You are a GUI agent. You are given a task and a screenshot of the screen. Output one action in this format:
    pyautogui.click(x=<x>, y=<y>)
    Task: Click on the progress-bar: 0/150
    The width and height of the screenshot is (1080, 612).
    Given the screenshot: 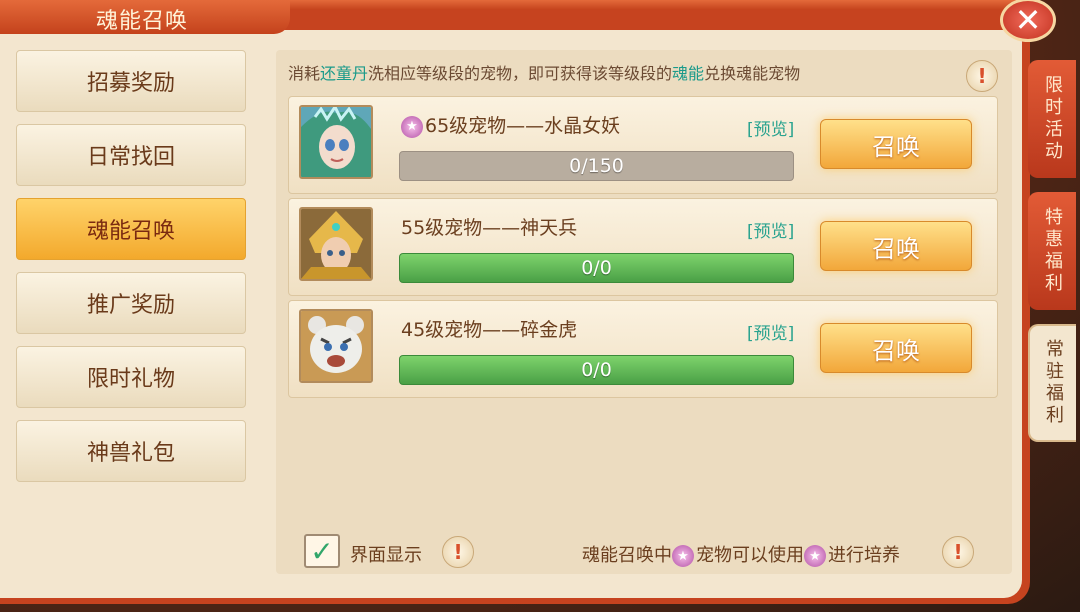 What is the action you would take?
    pyautogui.click(x=596, y=166)
    